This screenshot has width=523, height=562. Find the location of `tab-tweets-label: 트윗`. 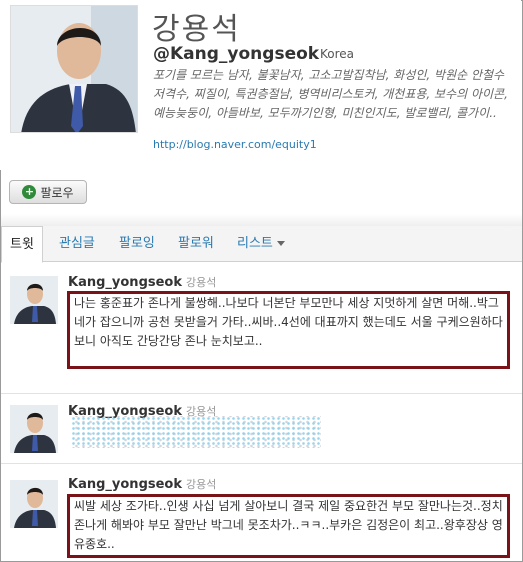

tab-tweets-label: 트윗 is located at coordinates (22, 244).